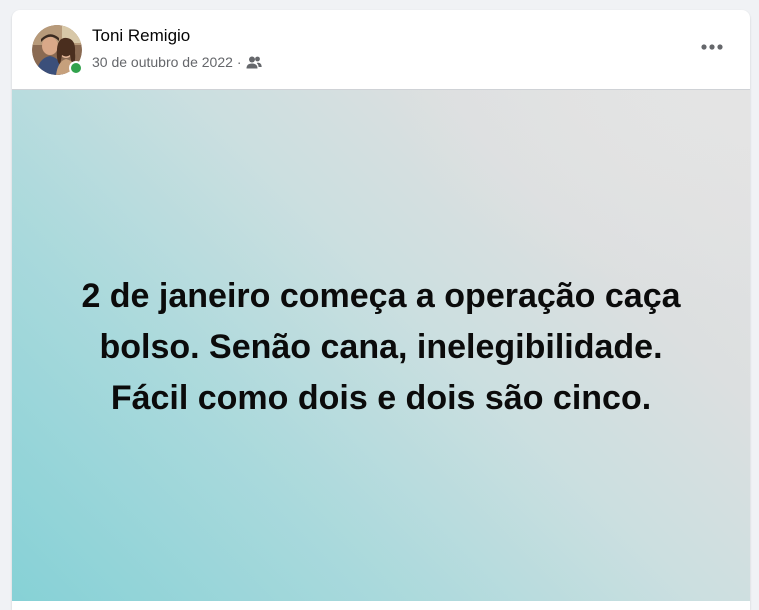 The width and height of the screenshot is (759, 610). I want to click on more-horizontal-icon, so click(712, 47).